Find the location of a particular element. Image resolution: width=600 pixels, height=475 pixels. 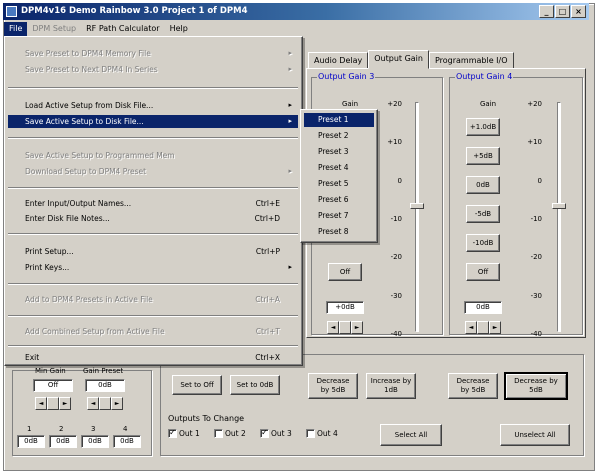

out-4-checkbox: Out 4 is located at coordinates (322, 433).